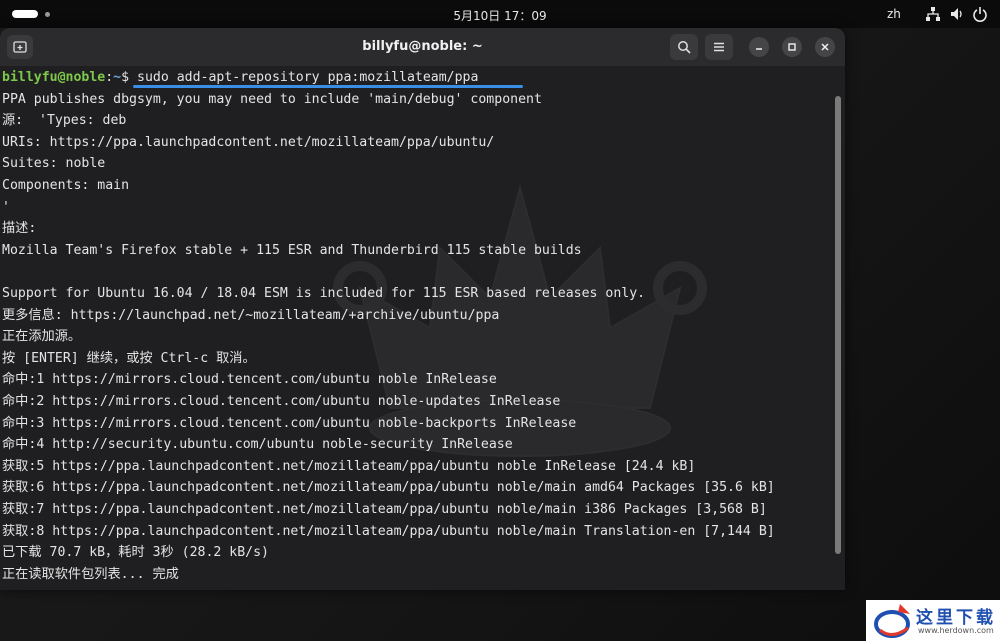 This screenshot has height=641, width=1000. Describe the element at coordinates (892, 621) in the screenshot. I see `logo-emblem-icon` at that location.